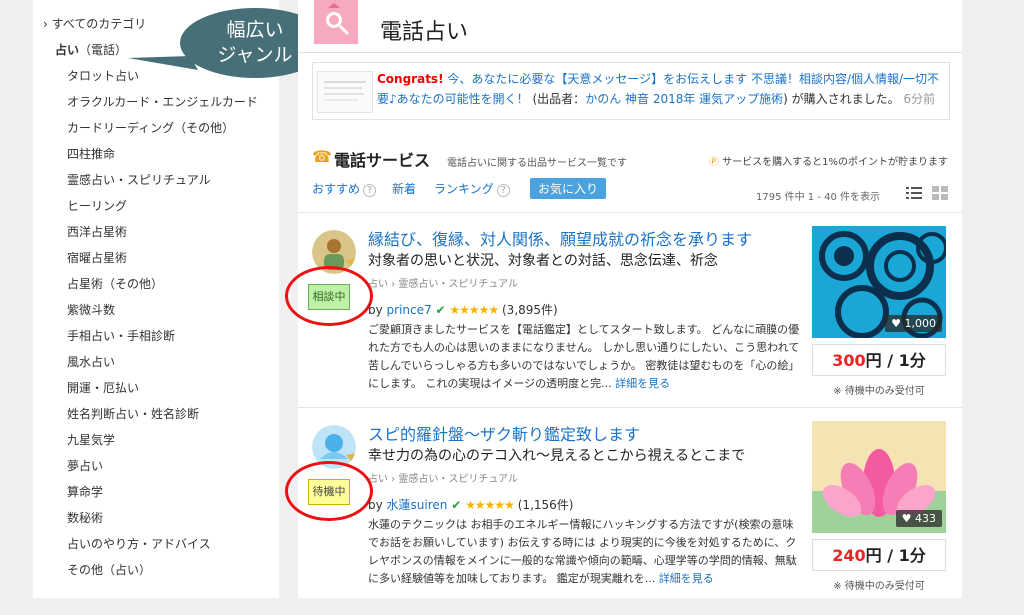 This screenshot has width=1024, height=615. Describe the element at coordinates (417, 505) in the screenshot. I see `seller-name-link: 水蓮suiren` at that location.